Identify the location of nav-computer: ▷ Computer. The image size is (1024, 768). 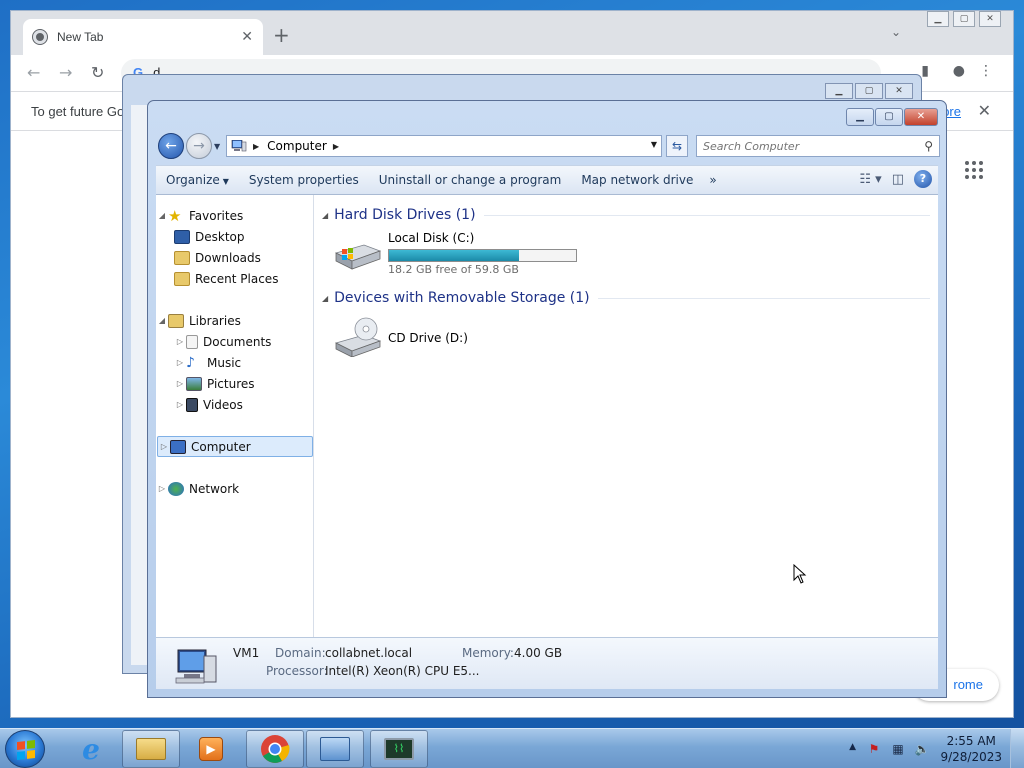
(235, 446).